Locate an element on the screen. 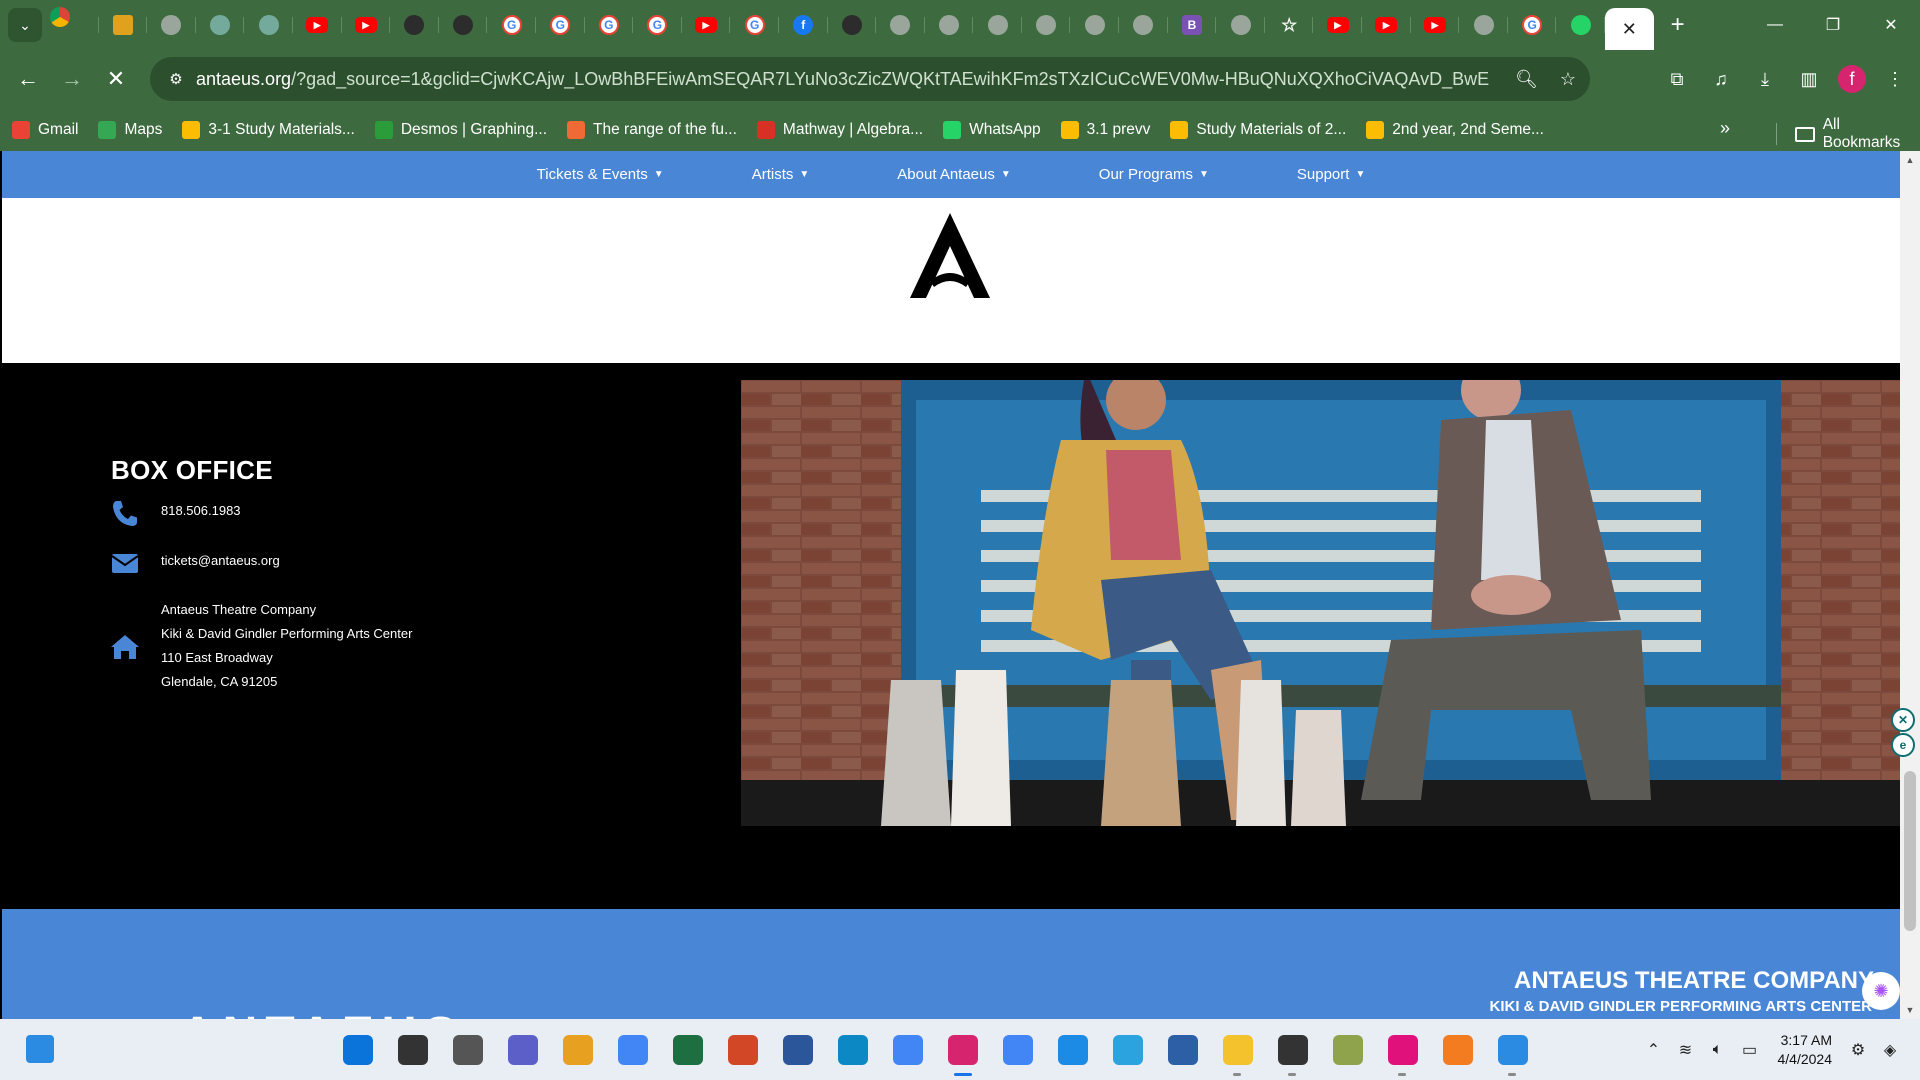 Image resolution: width=1920 pixels, height=1080 pixels. scroll-up-arrow: ▲ is located at coordinates (1910, 160).